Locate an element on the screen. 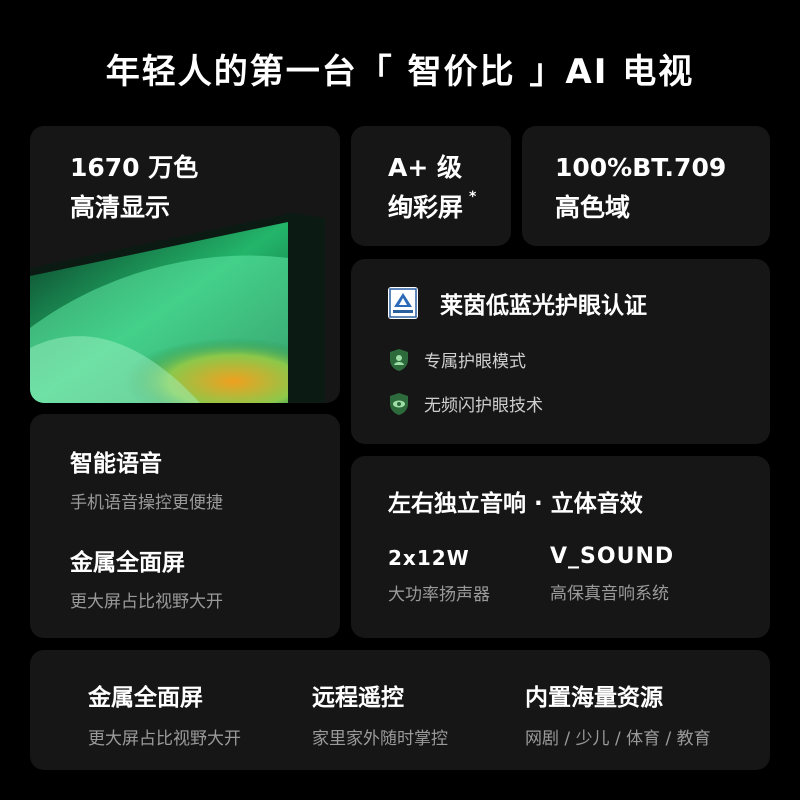 This screenshot has width=800, height=800. bottom-item-1-sub: 更大屏占比视野大开 is located at coordinates (164, 739).